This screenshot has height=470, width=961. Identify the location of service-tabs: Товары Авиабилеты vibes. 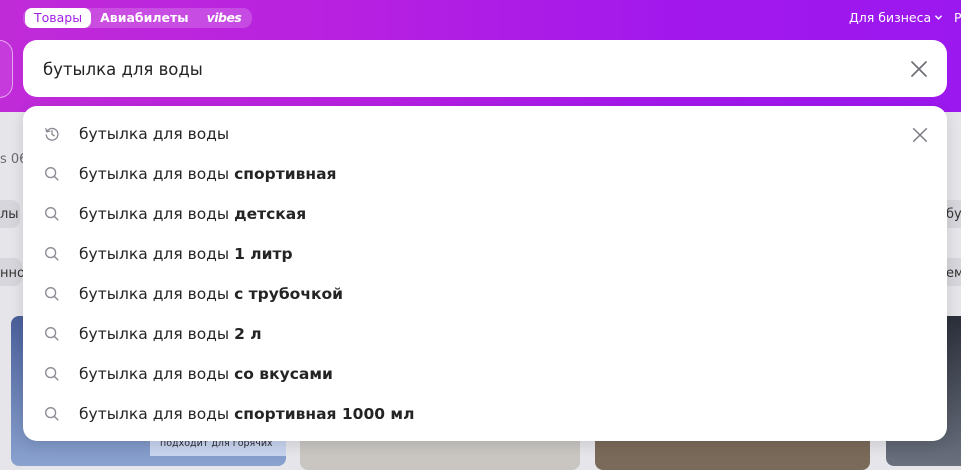
(138, 18).